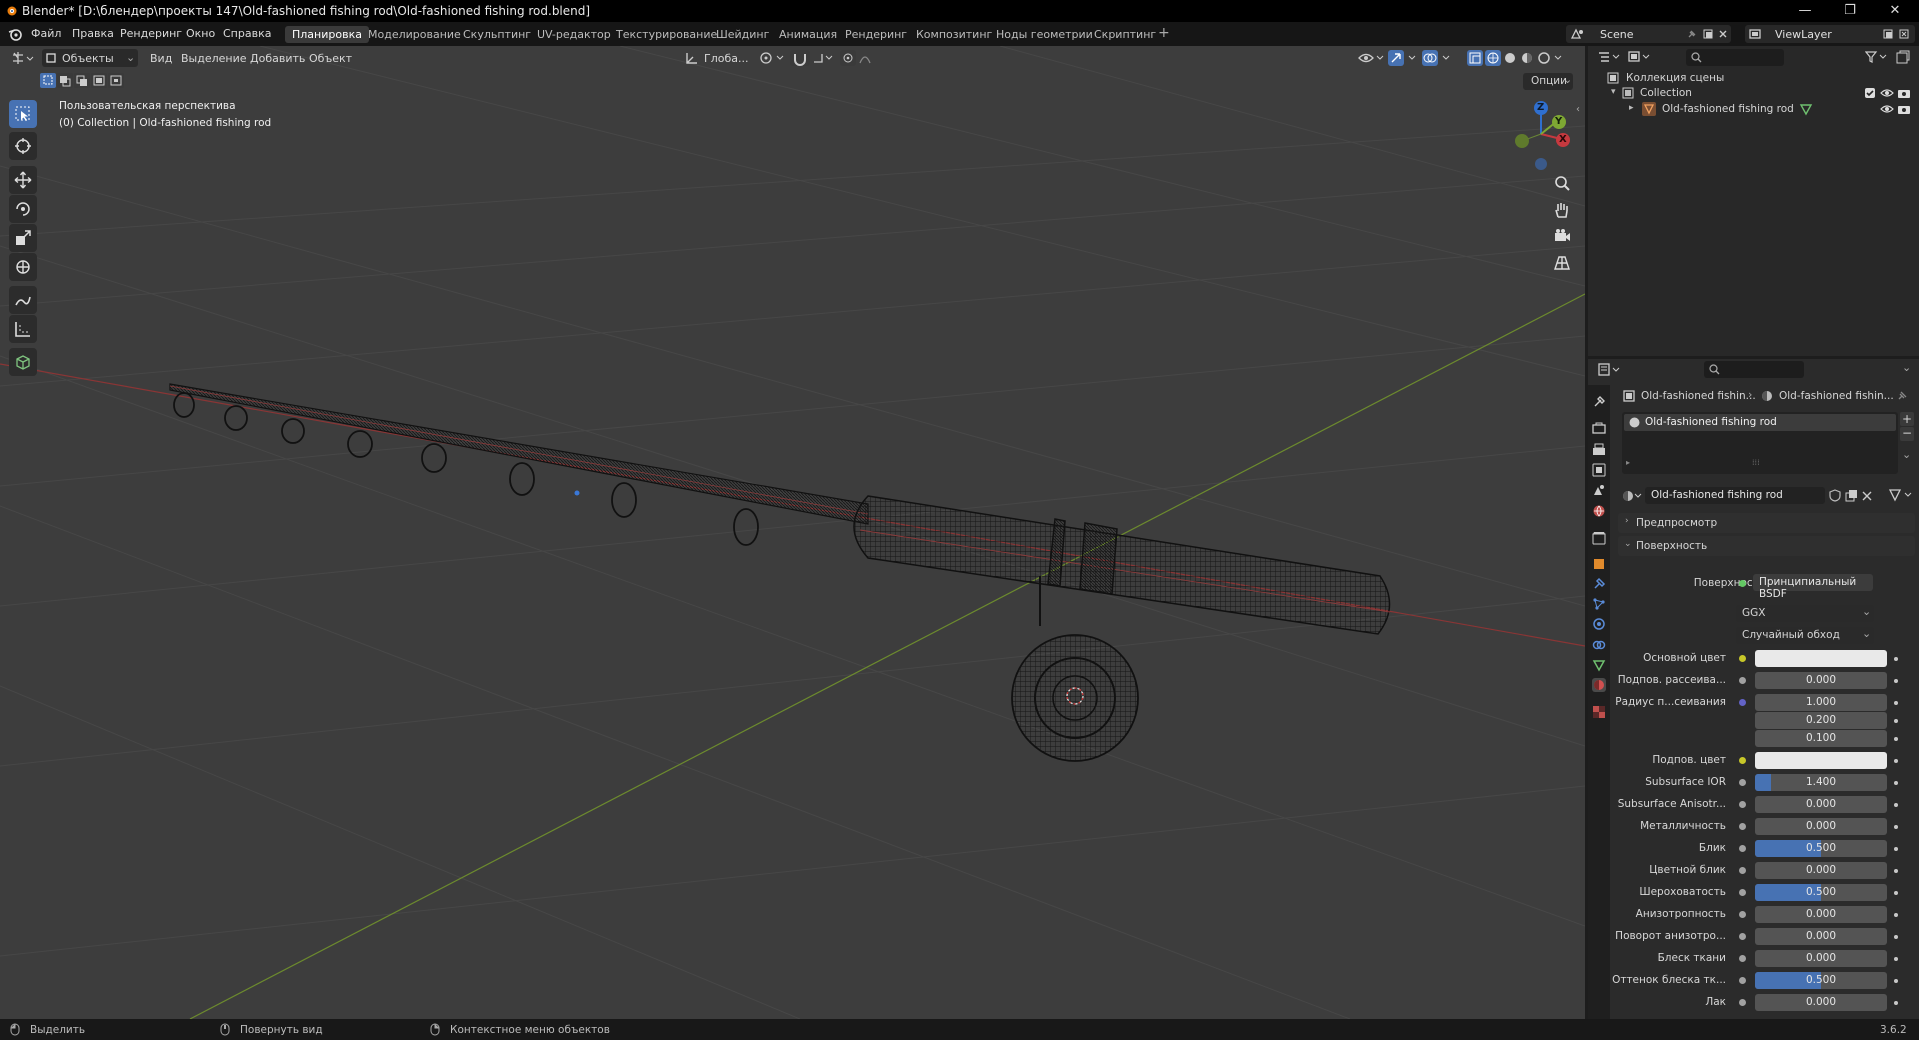 The width and height of the screenshot is (1919, 1040). I want to click on select-extend-icon, so click(65, 80).